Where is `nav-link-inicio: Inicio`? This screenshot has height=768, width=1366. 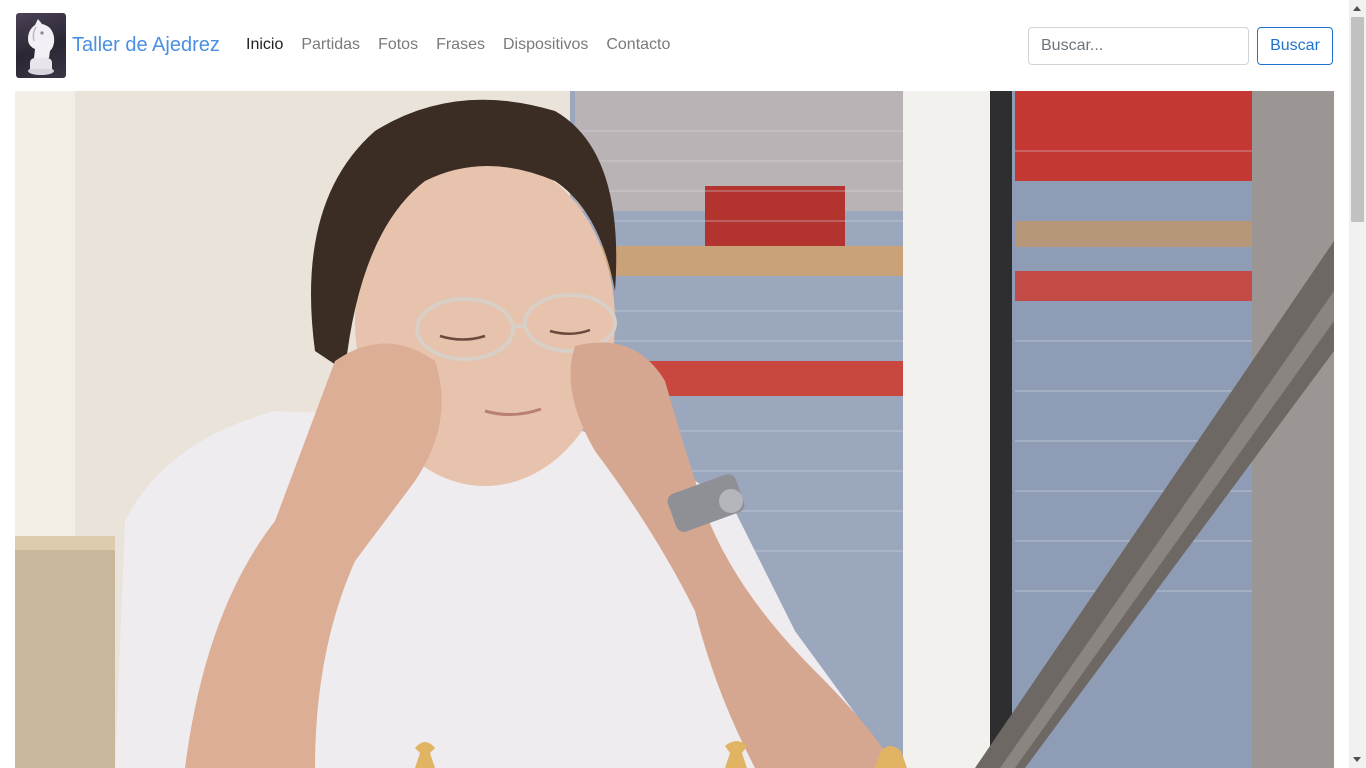 nav-link-inicio: Inicio is located at coordinates (264, 45).